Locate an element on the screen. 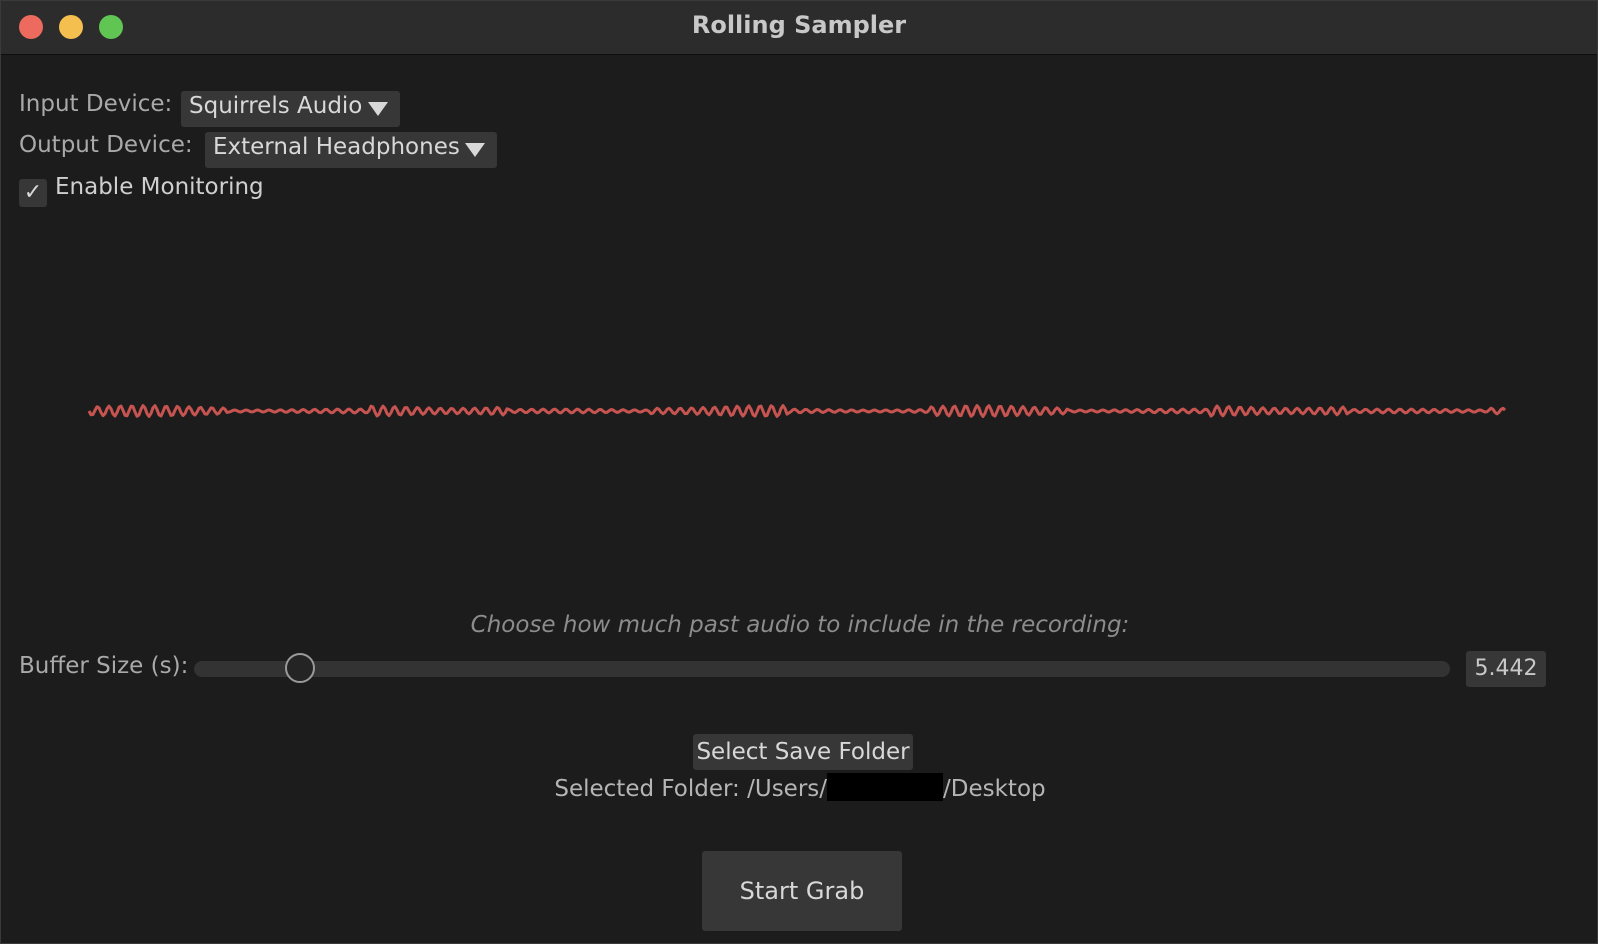  buffer-size-slider-track is located at coordinates (822, 669).